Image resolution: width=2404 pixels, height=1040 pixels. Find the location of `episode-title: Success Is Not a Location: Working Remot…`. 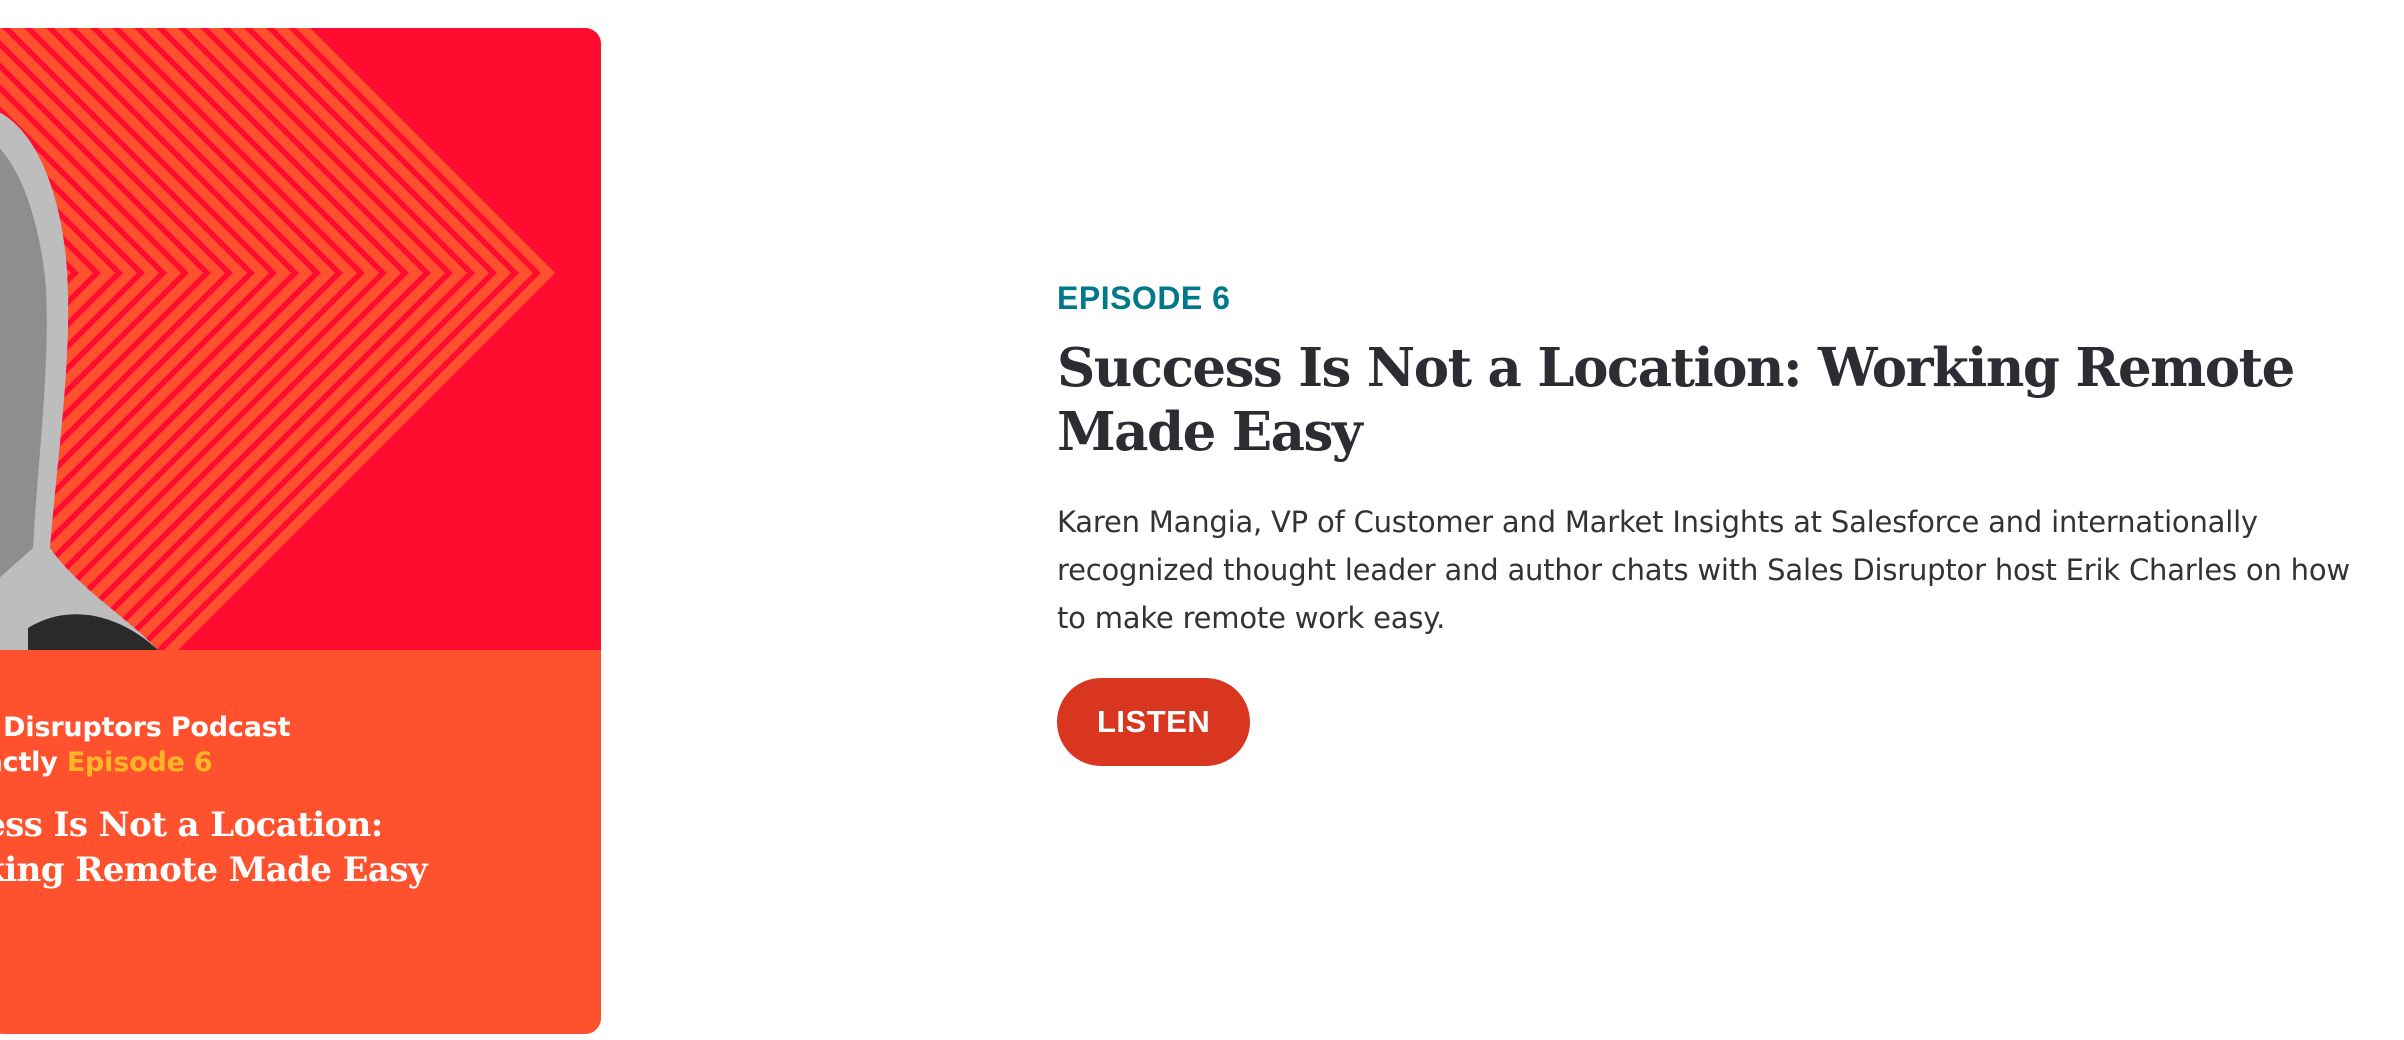

episode-title: Success Is Not a Location: Working Remot… is located at coordinates (1676, 400).